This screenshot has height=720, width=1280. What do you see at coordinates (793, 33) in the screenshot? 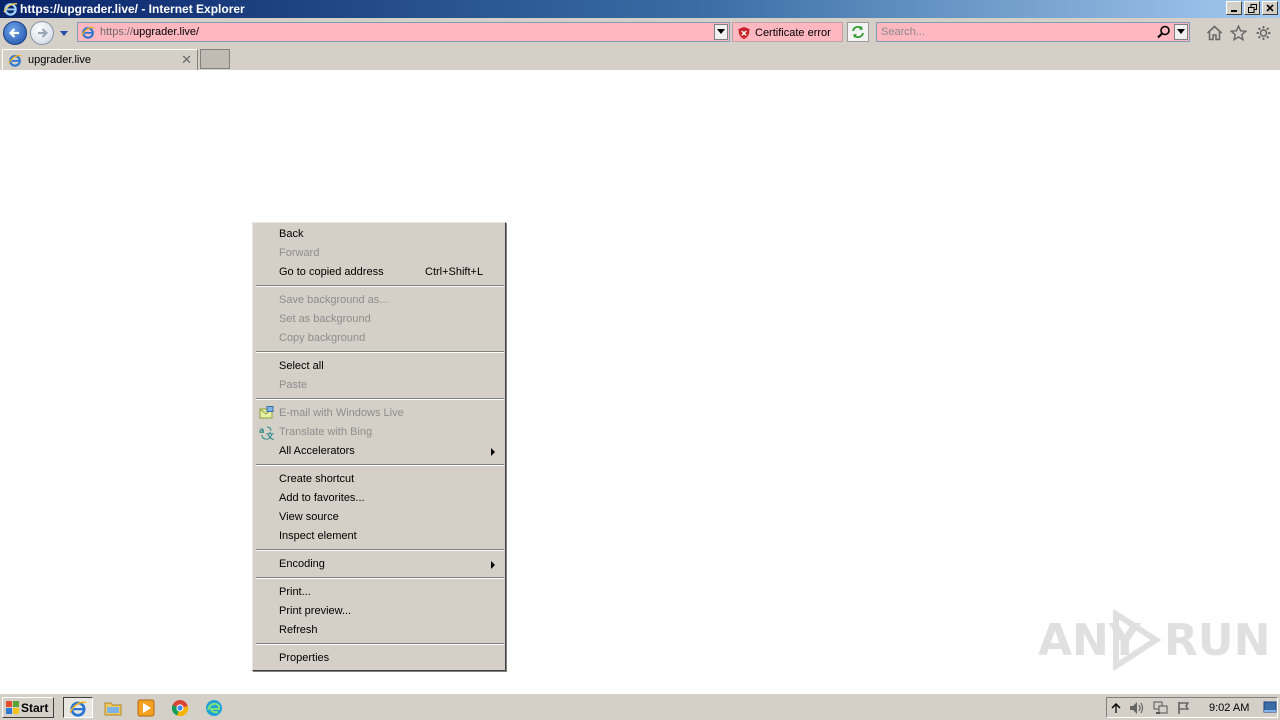
I see `certificate-error-label: Certificate error` at bounding box center [793, 33].